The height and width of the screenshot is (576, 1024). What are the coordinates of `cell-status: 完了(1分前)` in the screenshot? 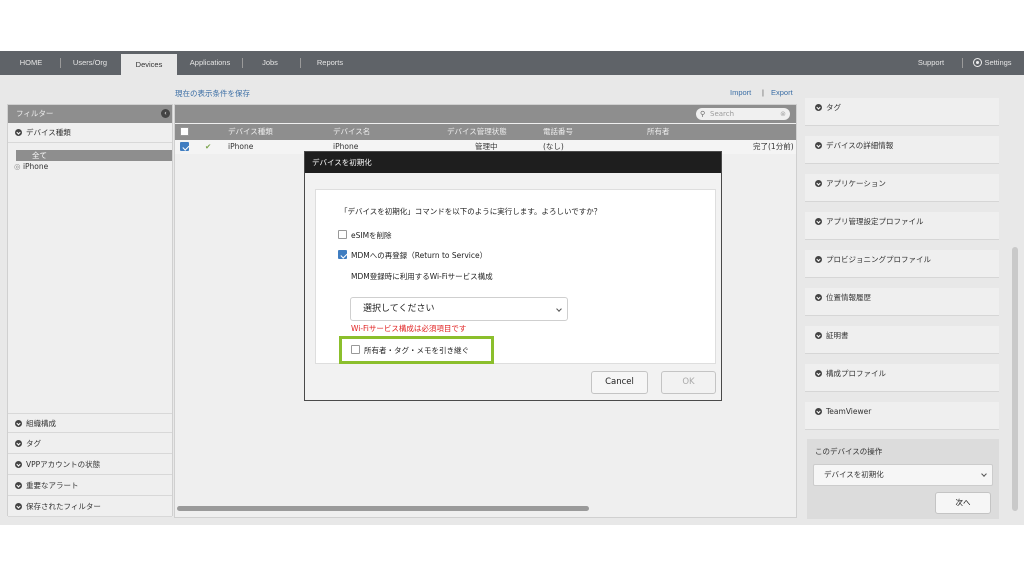 It's located at (773, 146).